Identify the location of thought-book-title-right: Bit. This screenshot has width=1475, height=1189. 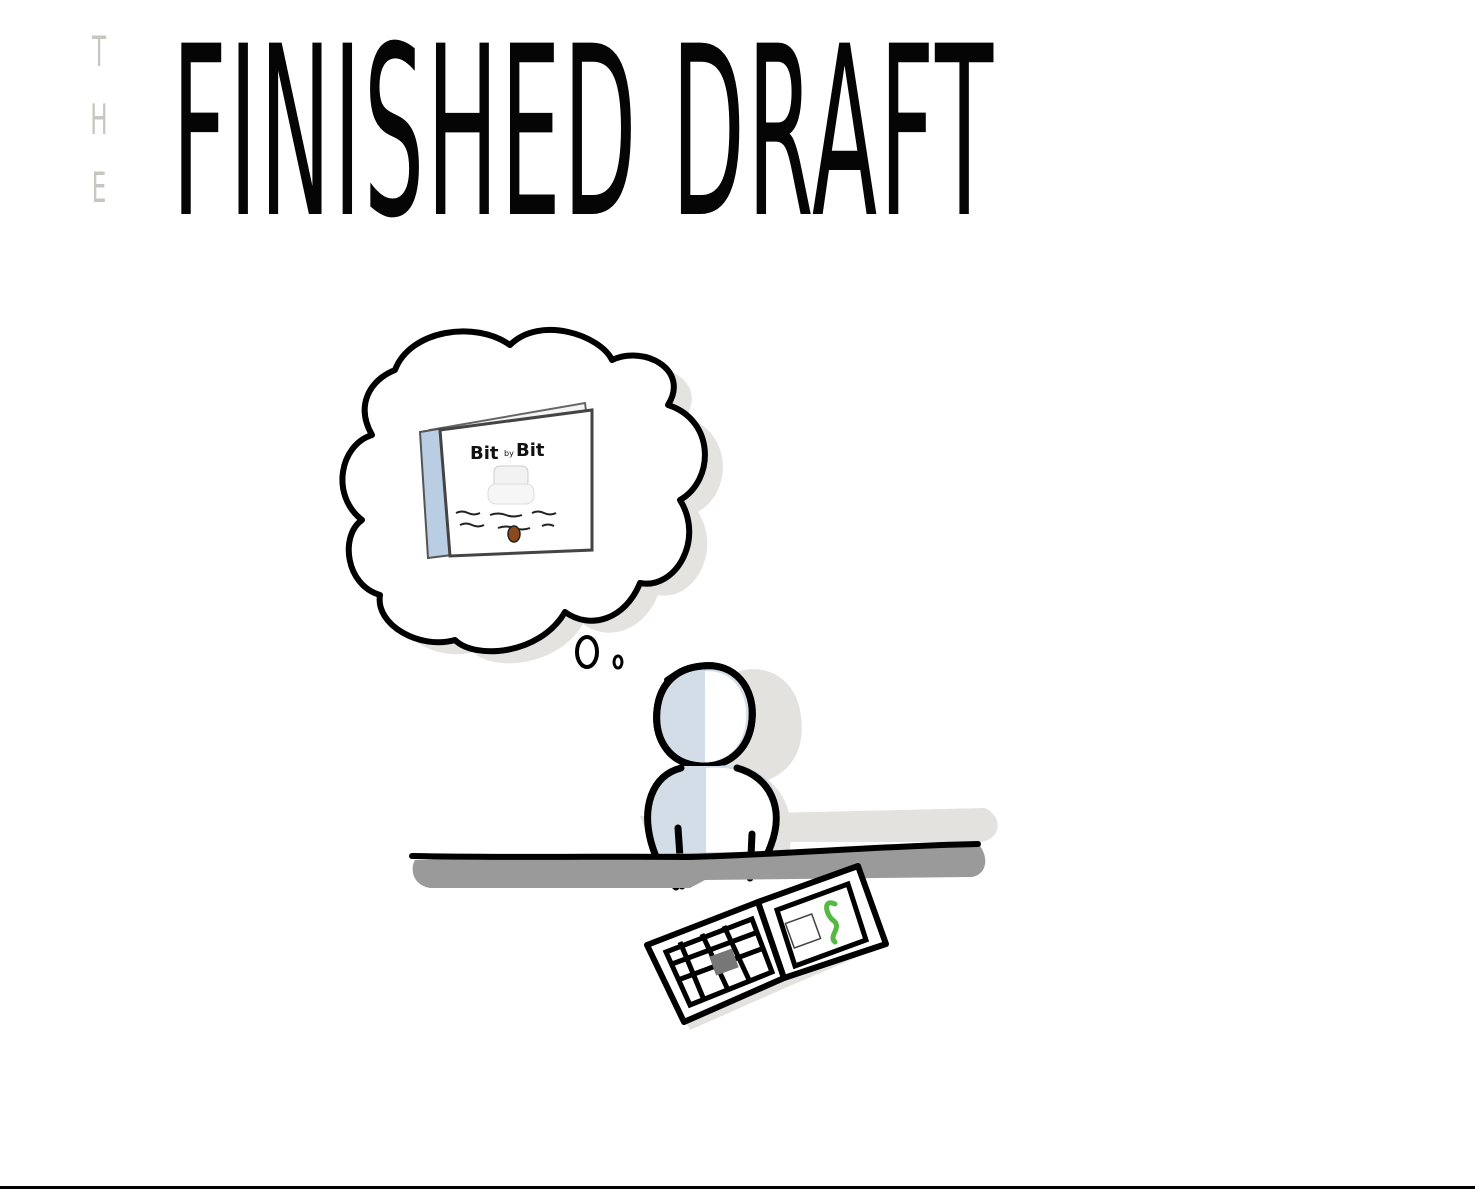
(530, 450).